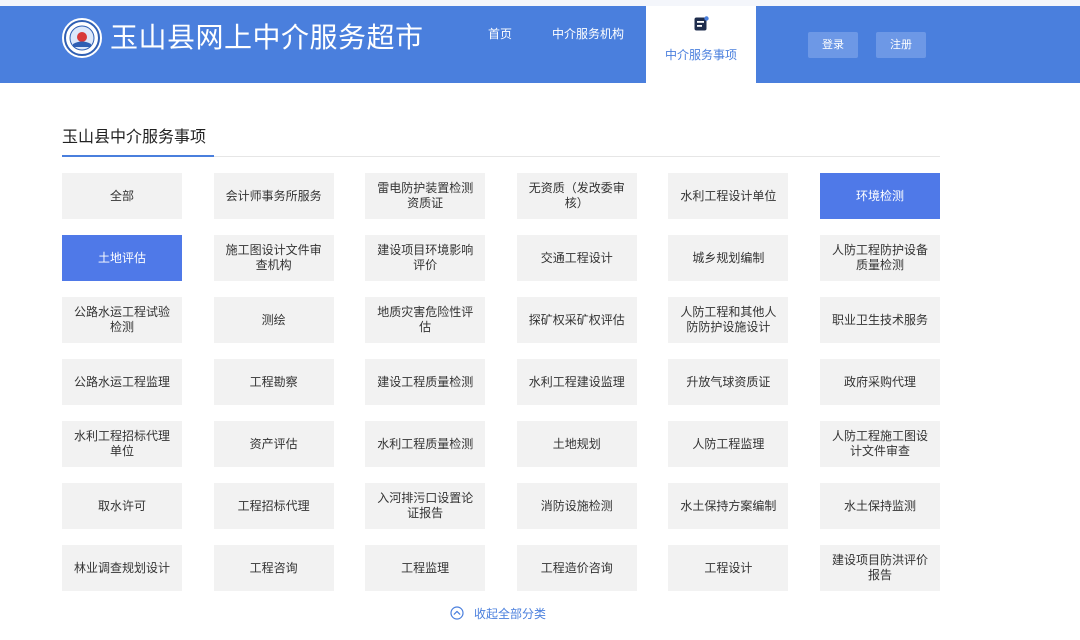 This screenshot has height=640, width=1080. I want to click on category-item: 城乡规划编制, so click(728, 258).